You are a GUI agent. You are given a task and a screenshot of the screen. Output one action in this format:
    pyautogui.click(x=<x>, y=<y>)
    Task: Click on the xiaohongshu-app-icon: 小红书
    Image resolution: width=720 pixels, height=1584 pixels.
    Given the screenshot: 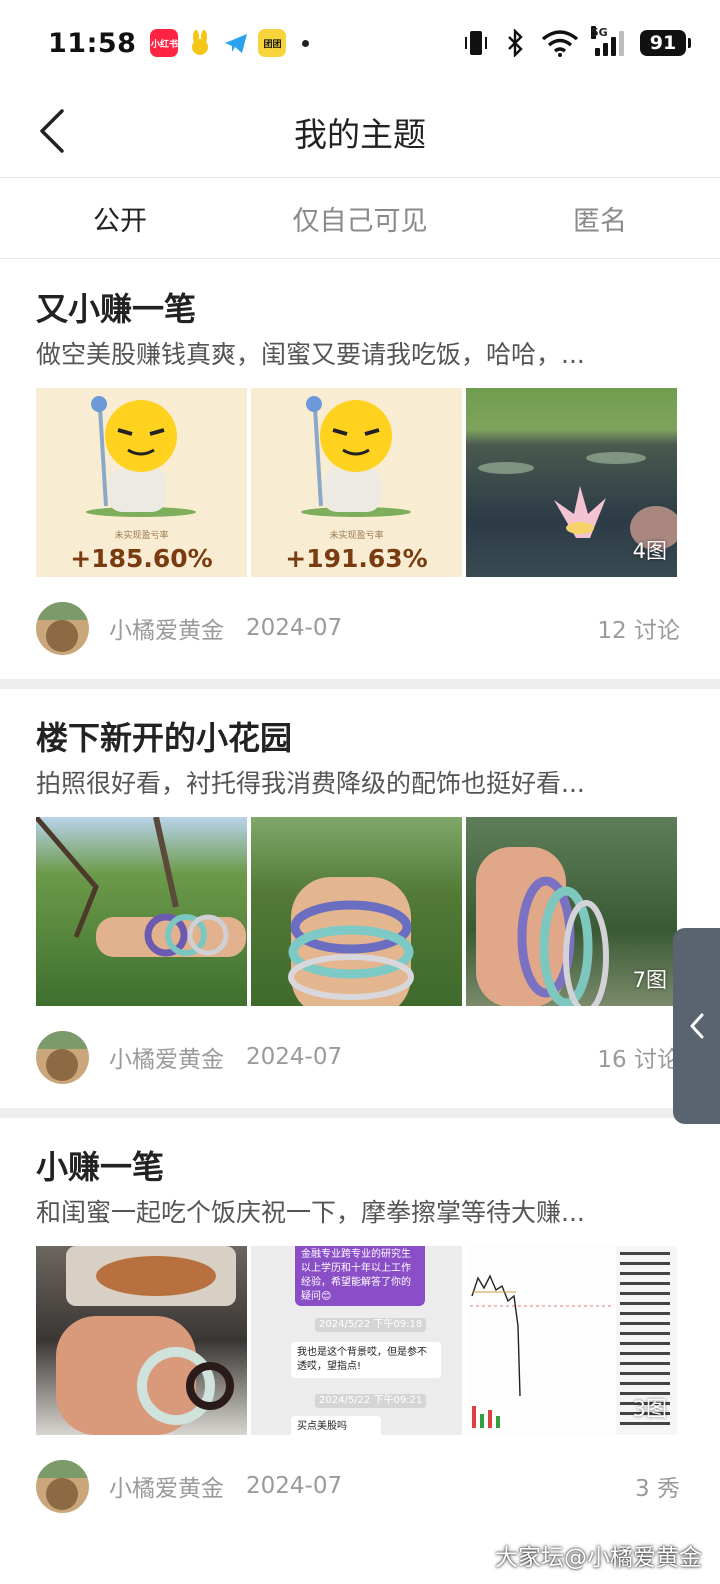 What is the action you would take?
    pyautogui.click(x=164, y=43)
    